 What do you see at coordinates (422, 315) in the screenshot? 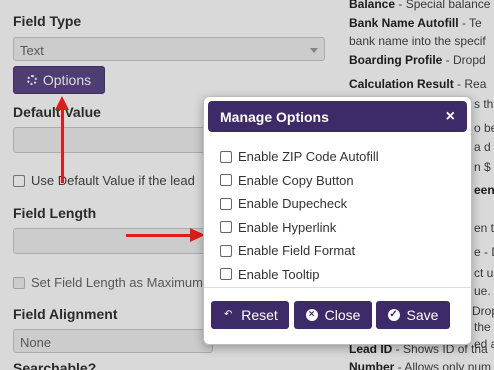
I see `save-button-label: Save` at bounding box center [422, 315].